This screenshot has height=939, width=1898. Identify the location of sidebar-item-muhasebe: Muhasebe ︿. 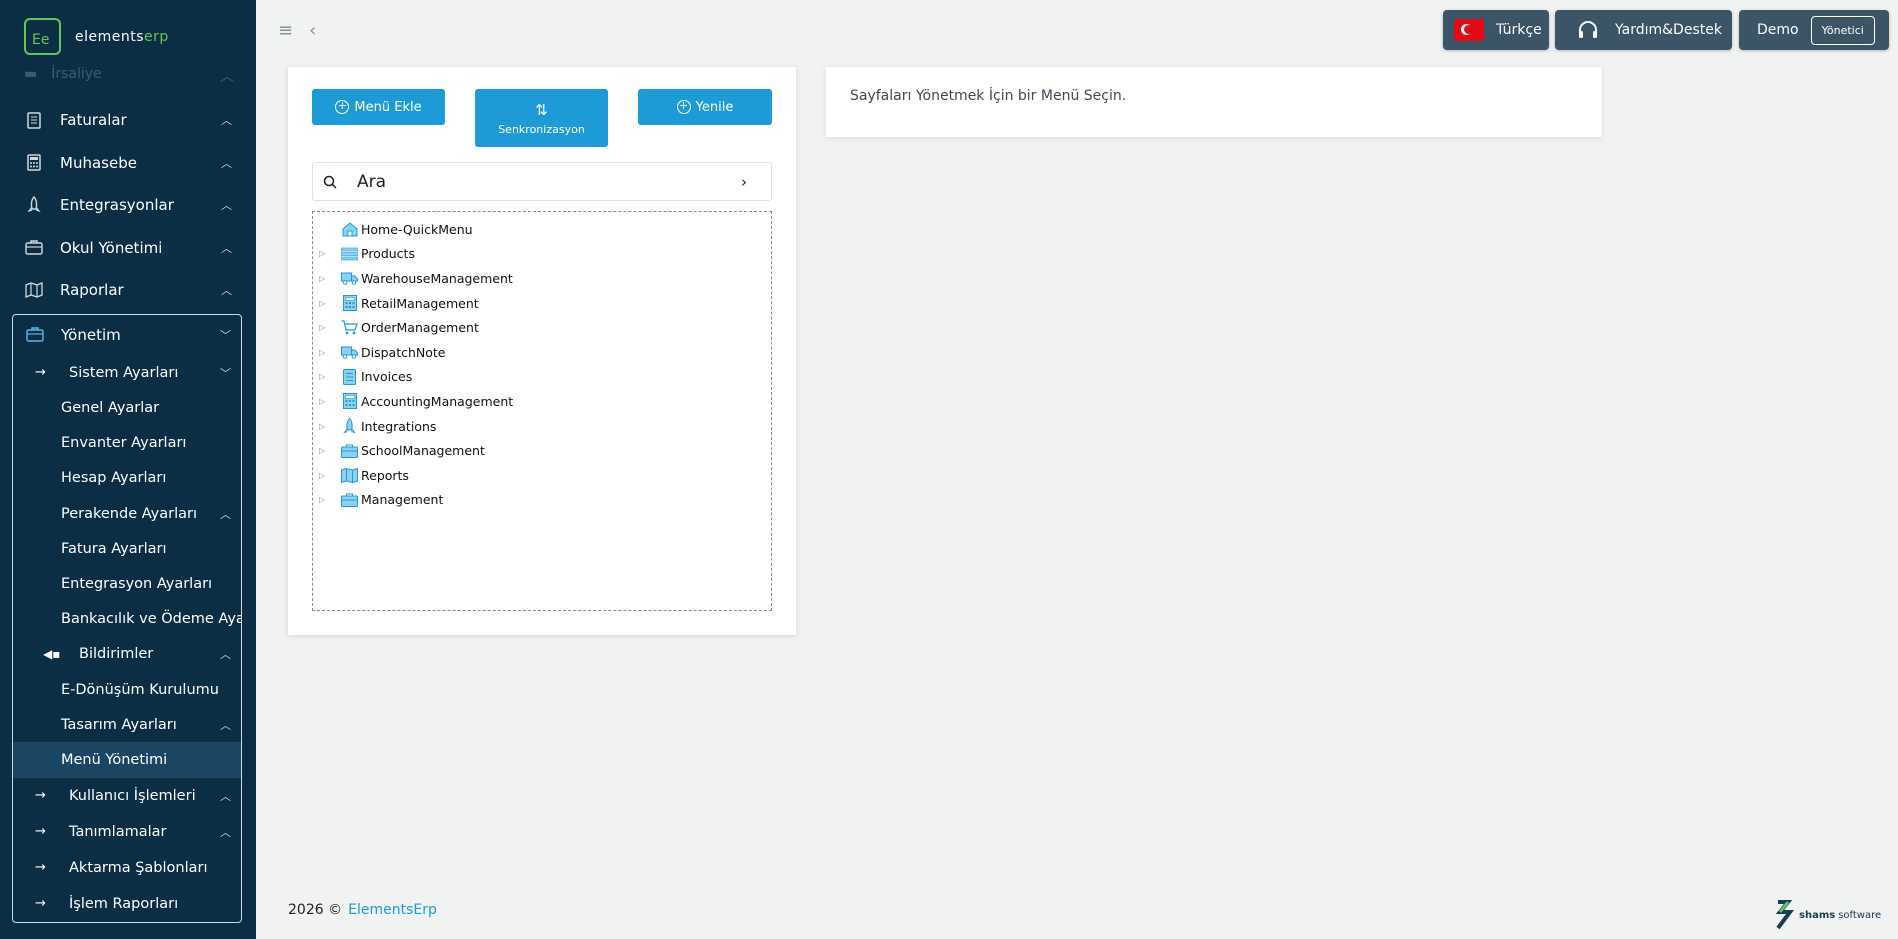
(127, 163).